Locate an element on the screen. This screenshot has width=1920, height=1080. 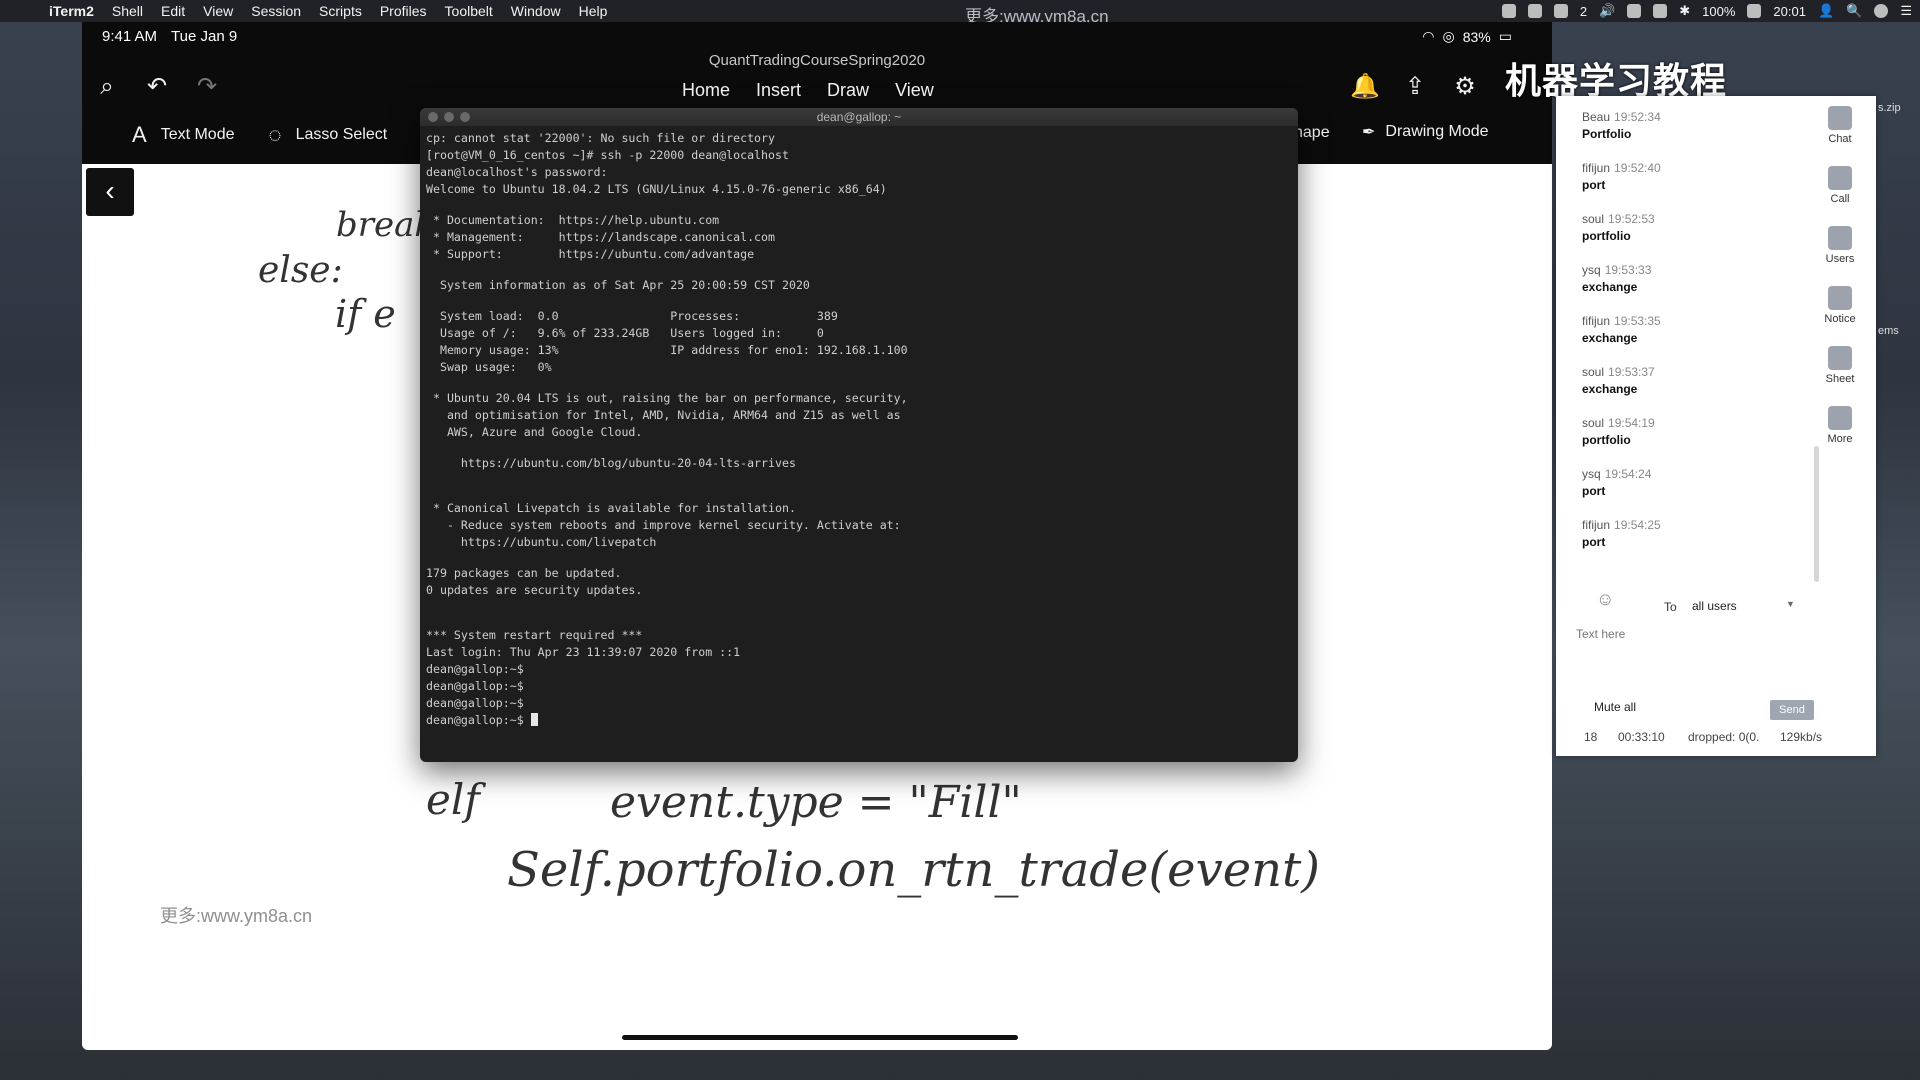
chat-text: exchange is located at coordinates (1610, 389).